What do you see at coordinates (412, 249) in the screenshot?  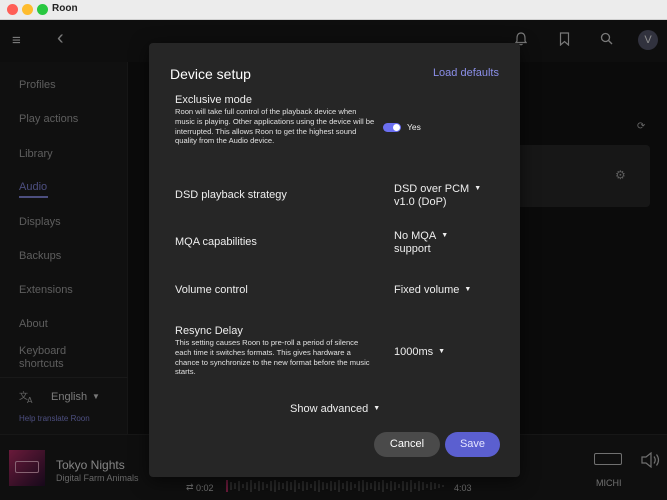 I see `mqa-value-line2: support` at bounding box center [412, 249].